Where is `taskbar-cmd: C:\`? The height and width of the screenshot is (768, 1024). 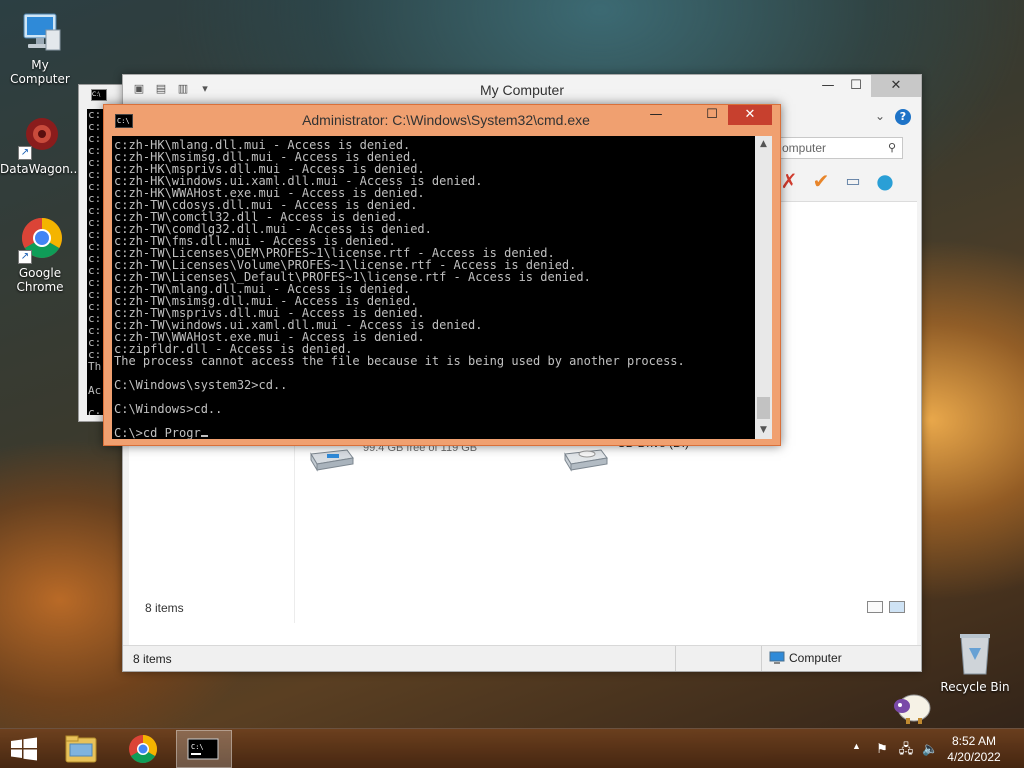
taskbar-cmd: C:\ is located at coordinates (204, 749).